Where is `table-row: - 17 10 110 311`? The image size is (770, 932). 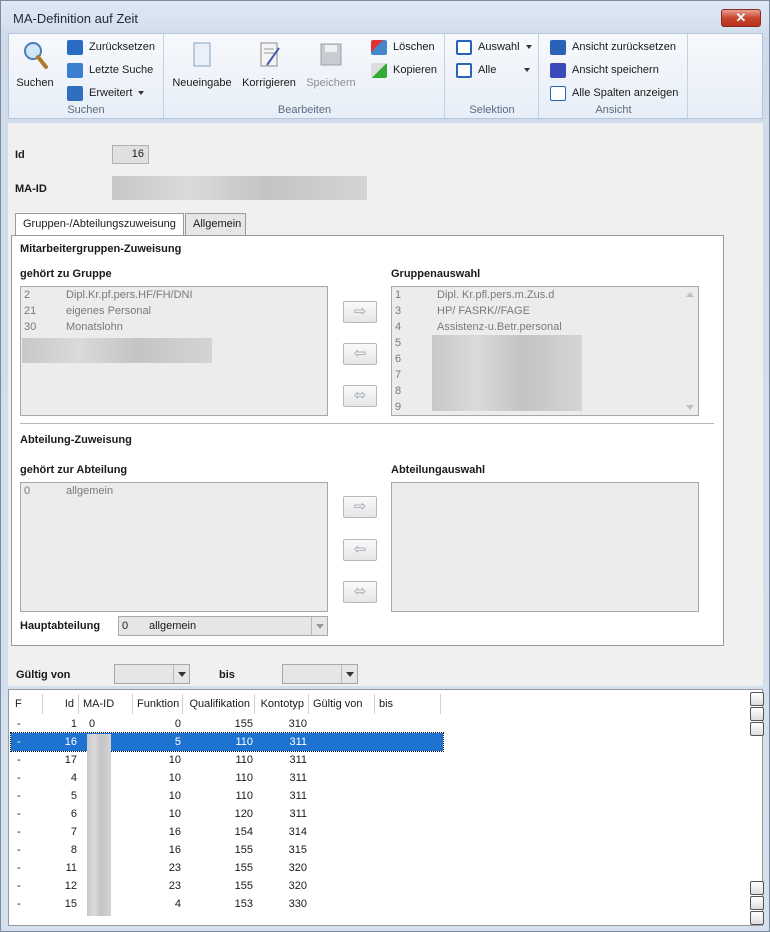 table-row: - 17 10 110 311 is located at coordinates (227, 760).